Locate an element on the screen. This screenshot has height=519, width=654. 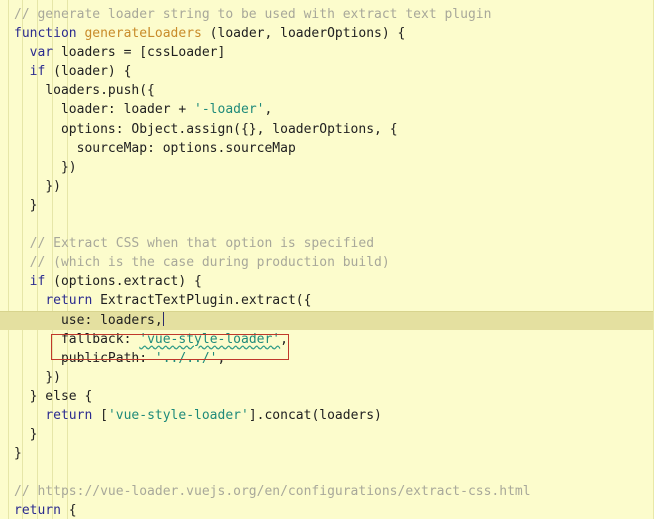
code-line: publicPath: '../../', is located at coordinates (326, 358).